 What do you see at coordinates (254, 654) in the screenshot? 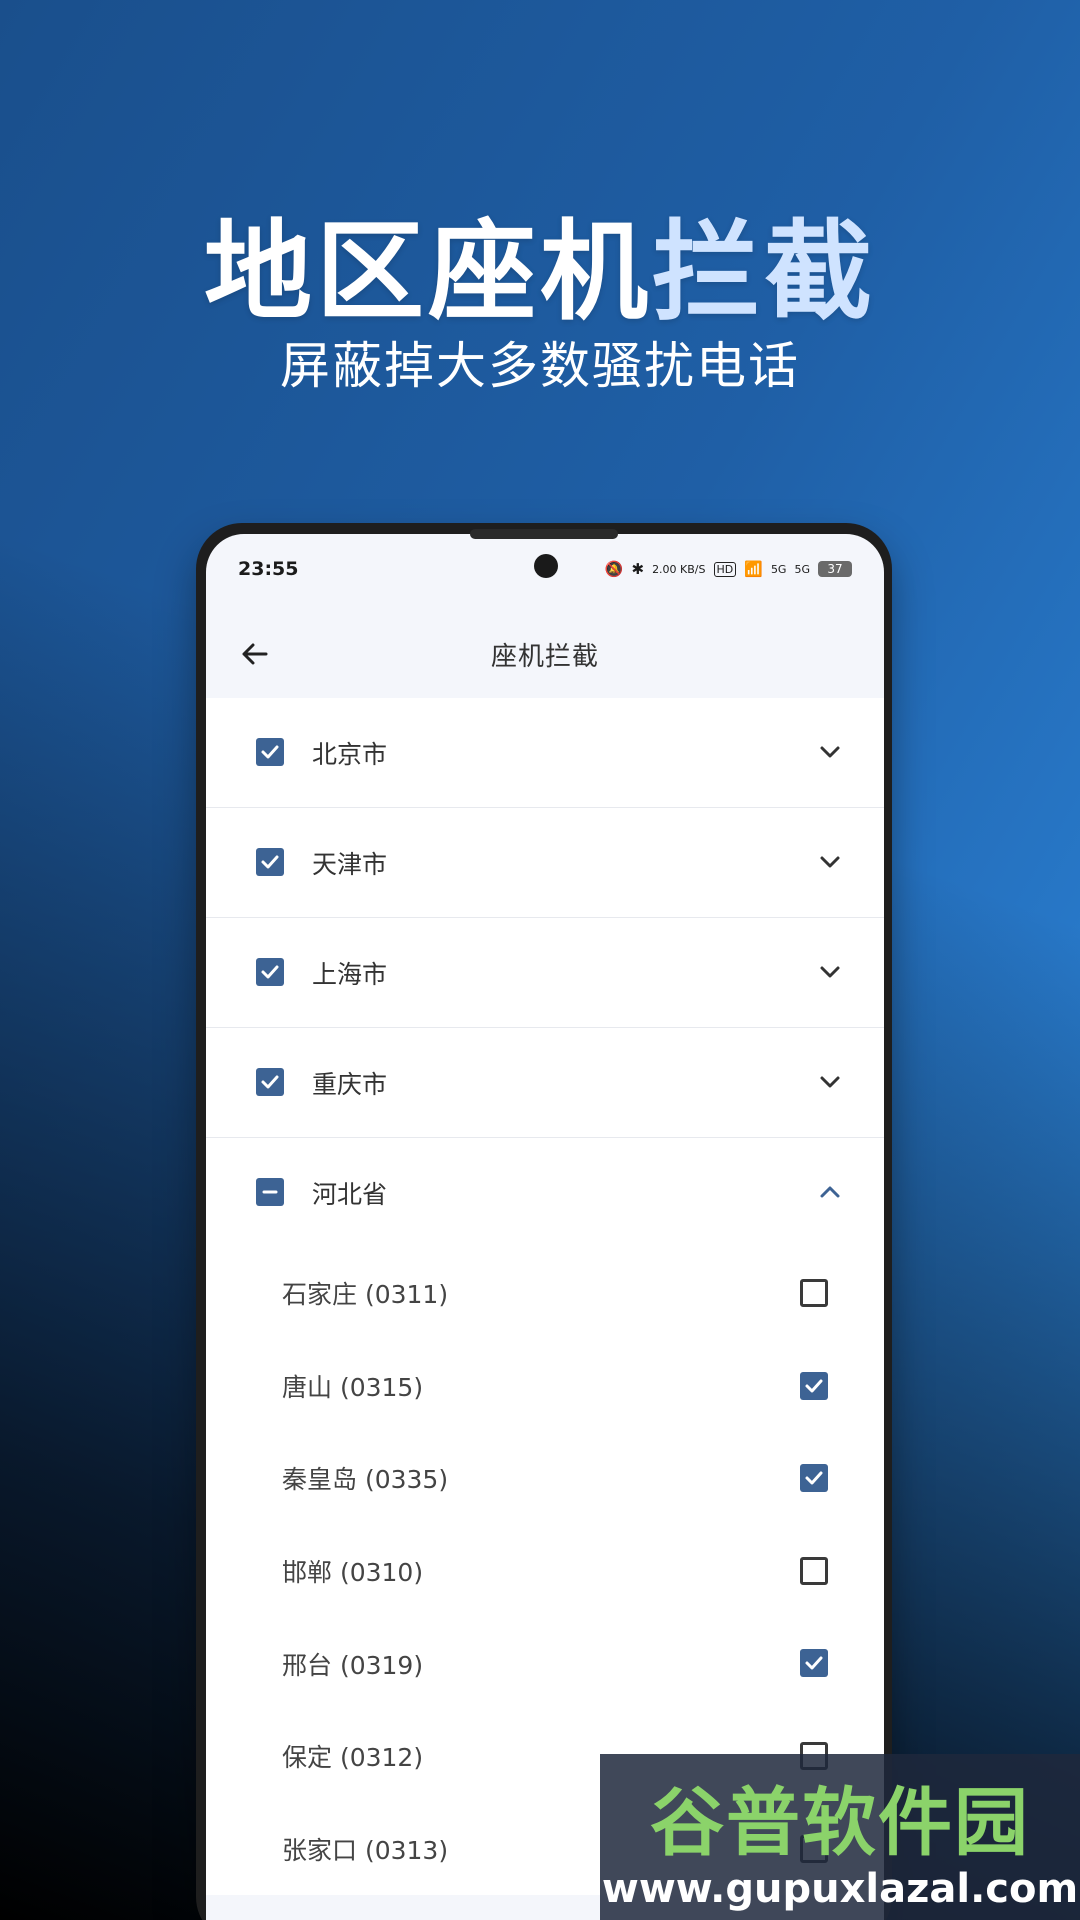
I see `back-arrow-icon` at bounding box center [254, 654].